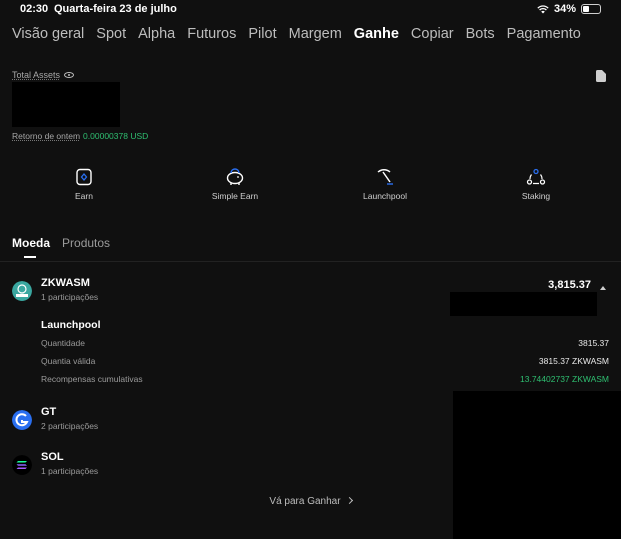 The image size is (621, 539). Describe the element at coordinates (325, 361) in the screenshot. I see `detail-row-valid-amount: Quantia válida 3815.37 ZKWASM` at that location.